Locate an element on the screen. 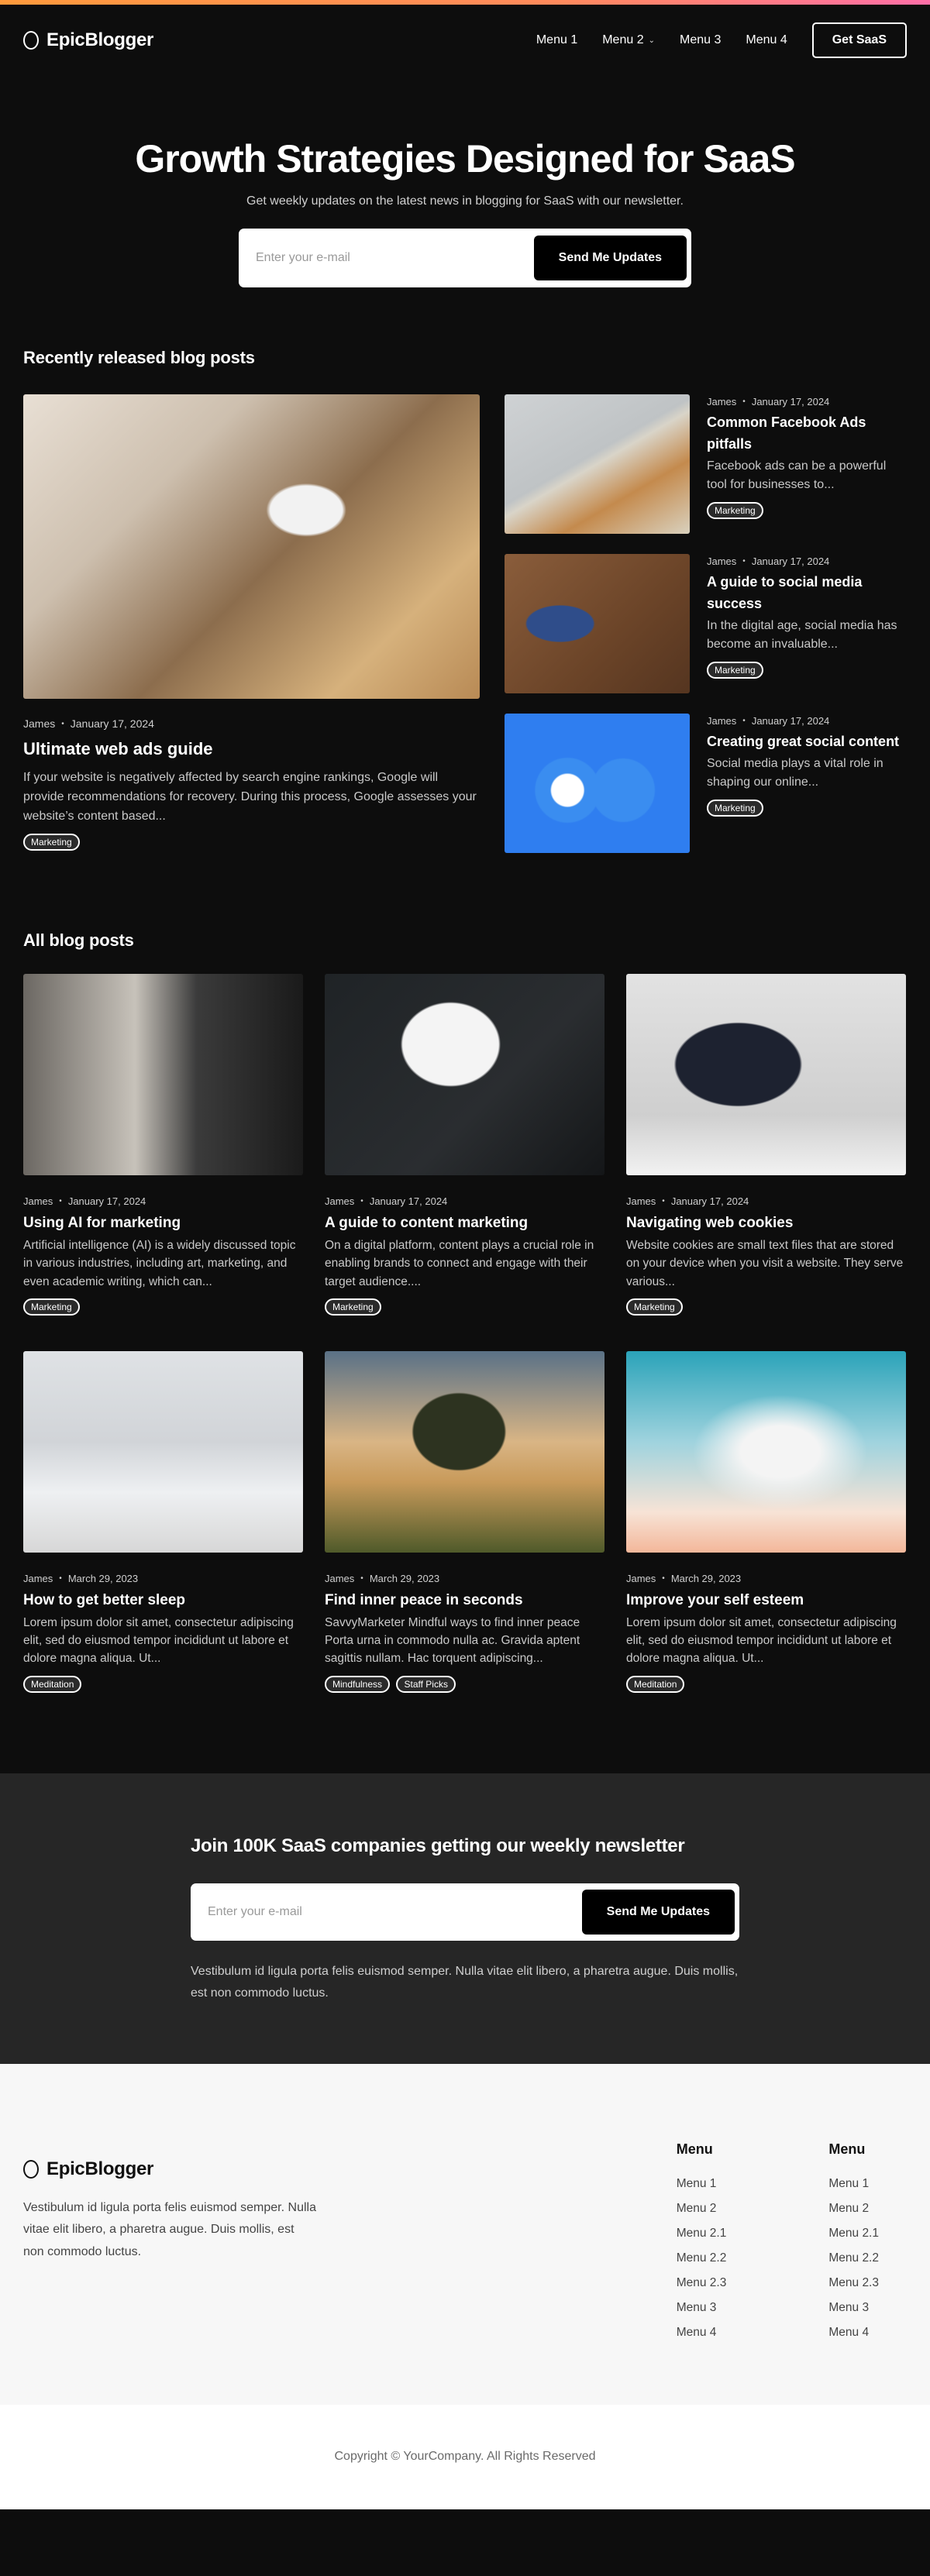  social-media-scrabble-photo is located at coordinates (597, 623).